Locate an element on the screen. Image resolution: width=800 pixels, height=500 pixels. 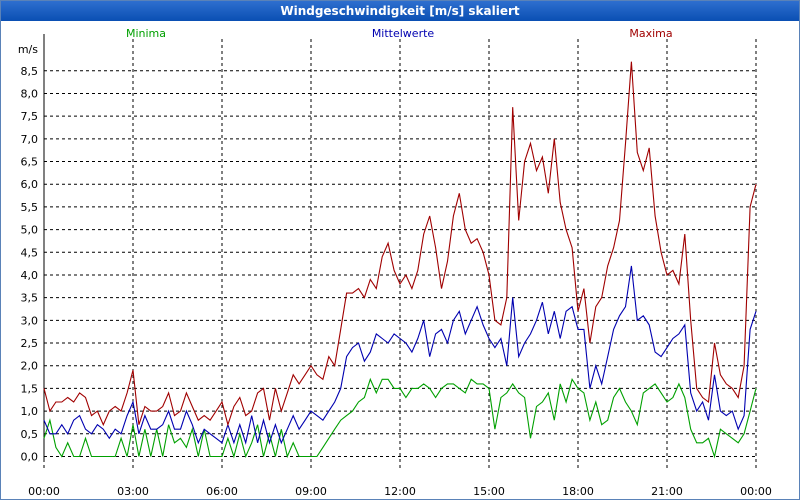
y-tick-label: 7,0 is located at coordinates (30, 139).